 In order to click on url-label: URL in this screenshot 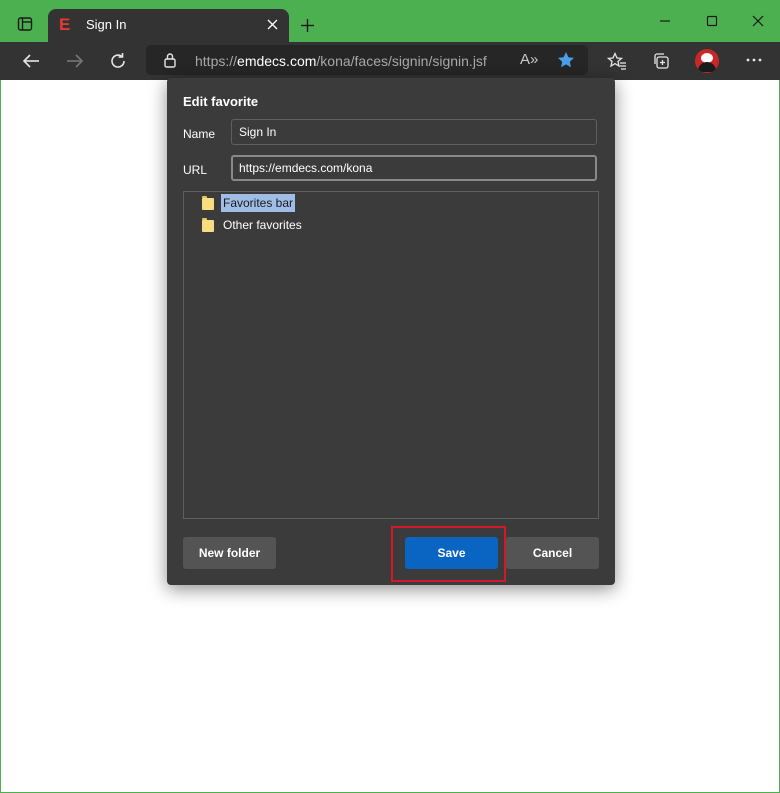, I will do `click(195, 170)`.